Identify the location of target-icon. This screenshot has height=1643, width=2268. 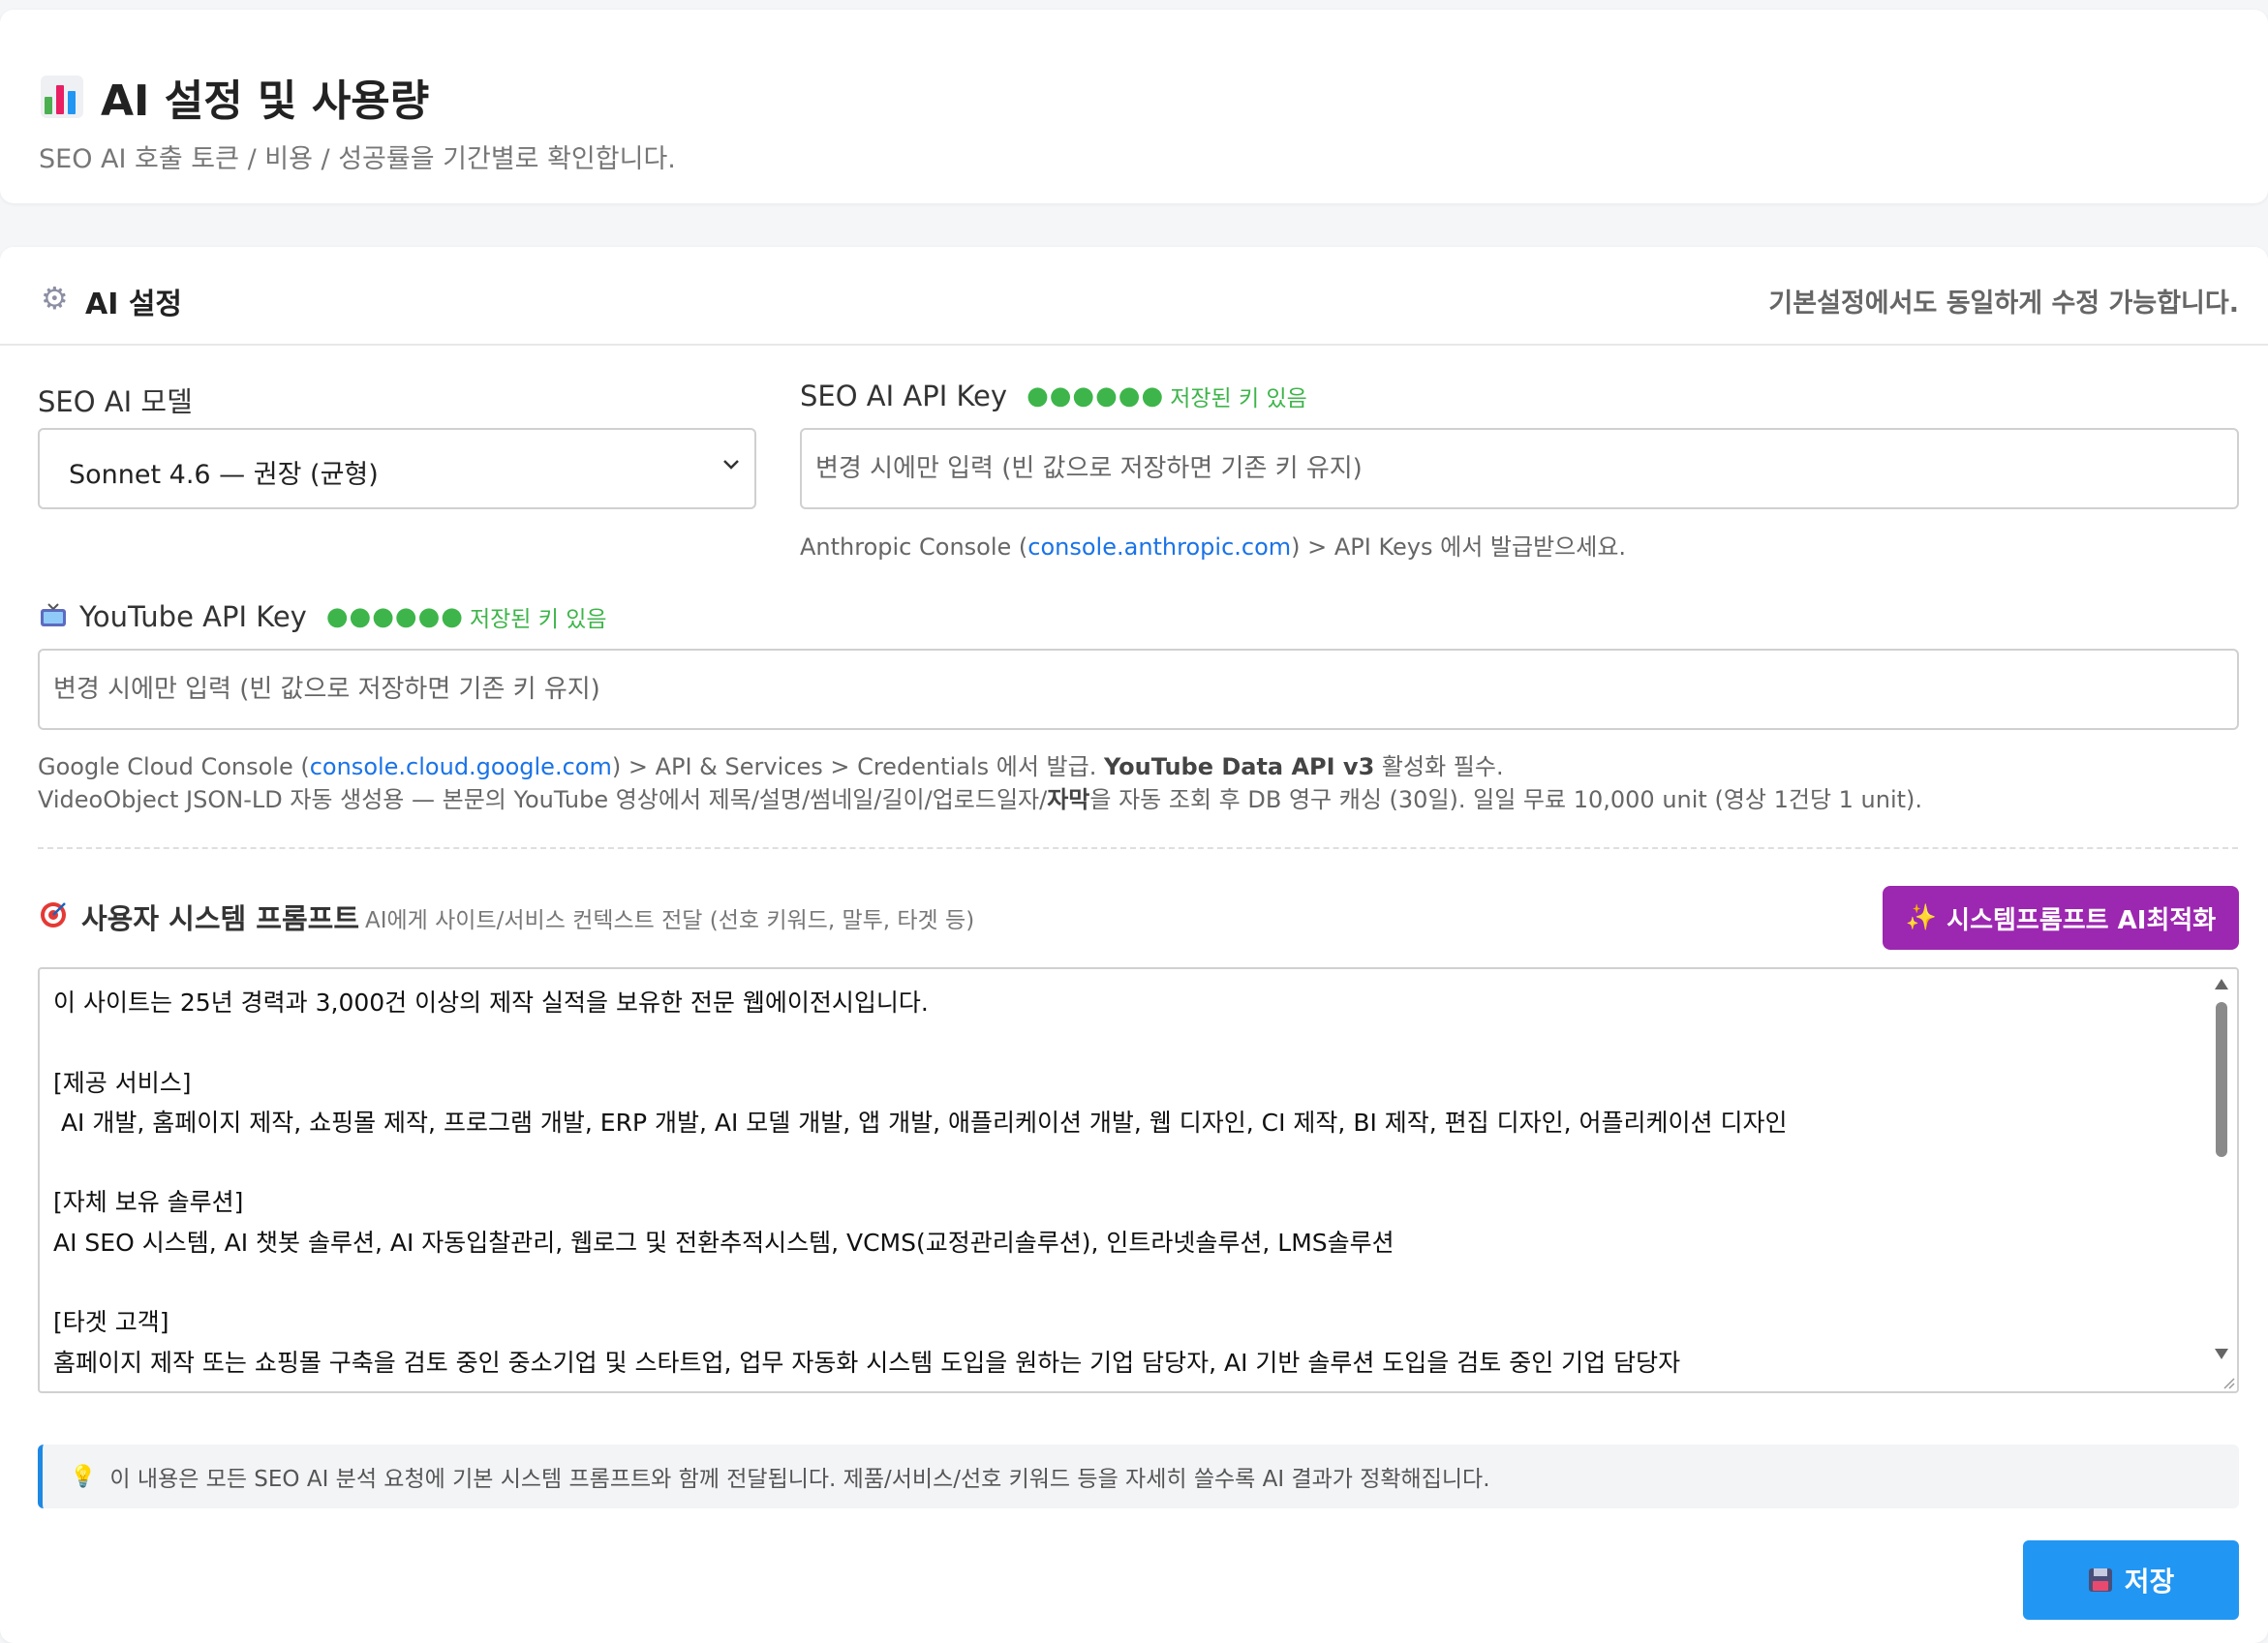
(54, 915).